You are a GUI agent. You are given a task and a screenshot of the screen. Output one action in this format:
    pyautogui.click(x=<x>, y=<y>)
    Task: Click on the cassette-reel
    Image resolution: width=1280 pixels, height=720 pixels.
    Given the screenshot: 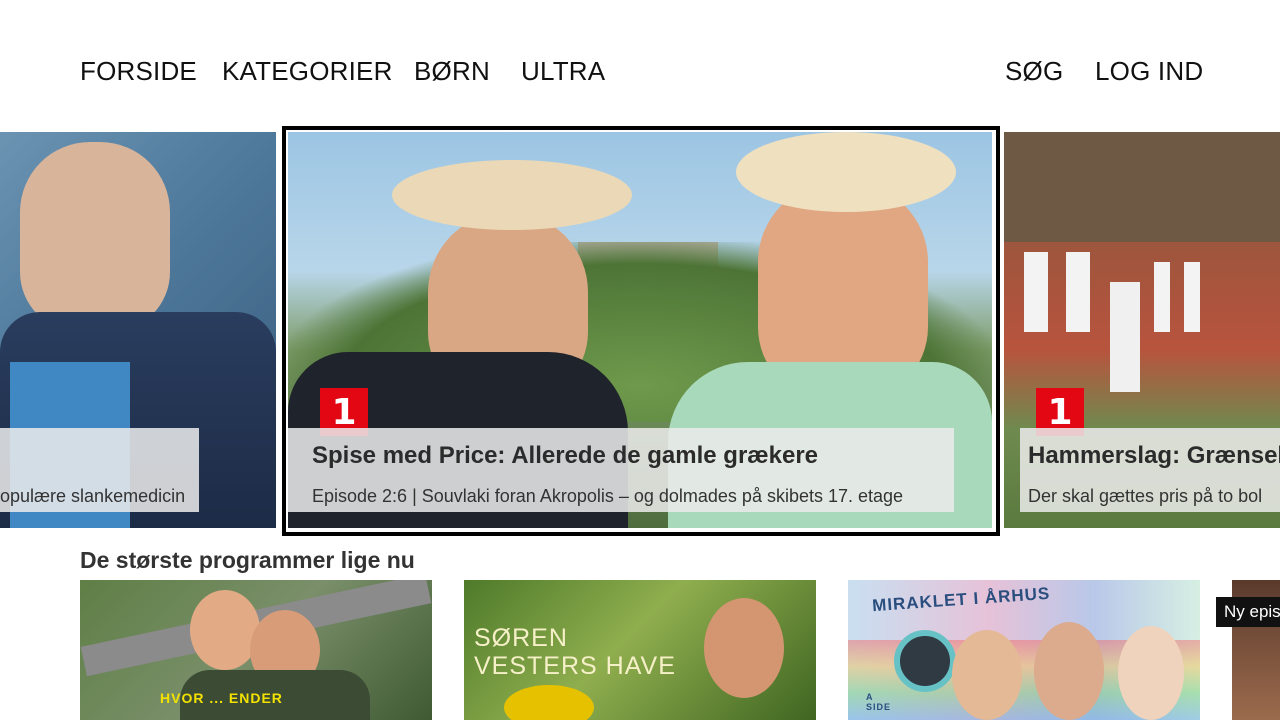 What is the action you would take?
    pyautogui.click(x=925, y=661)
    